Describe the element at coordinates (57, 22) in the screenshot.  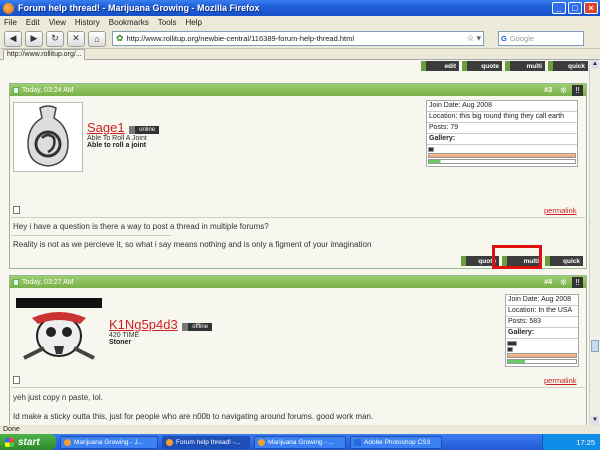
I see `menu-view: View` at that location.